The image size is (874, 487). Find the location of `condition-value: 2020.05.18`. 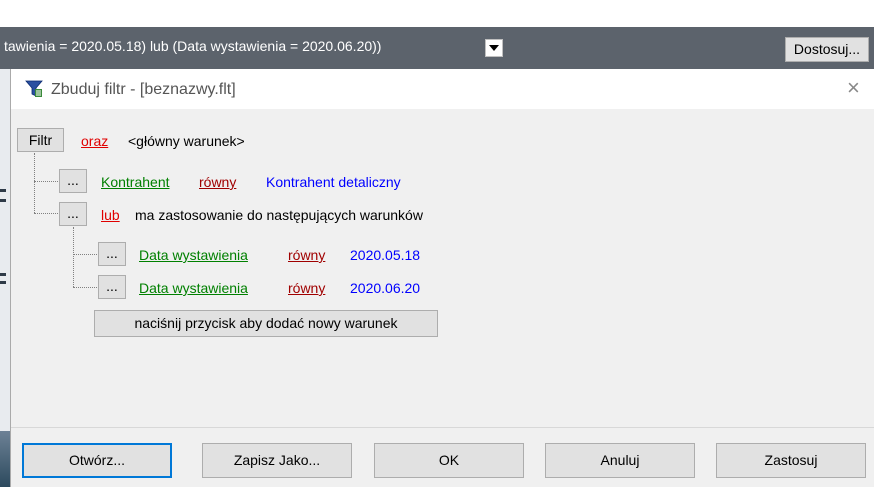

condition-value: 2020.05.18 is located at coordinates (385, 255).